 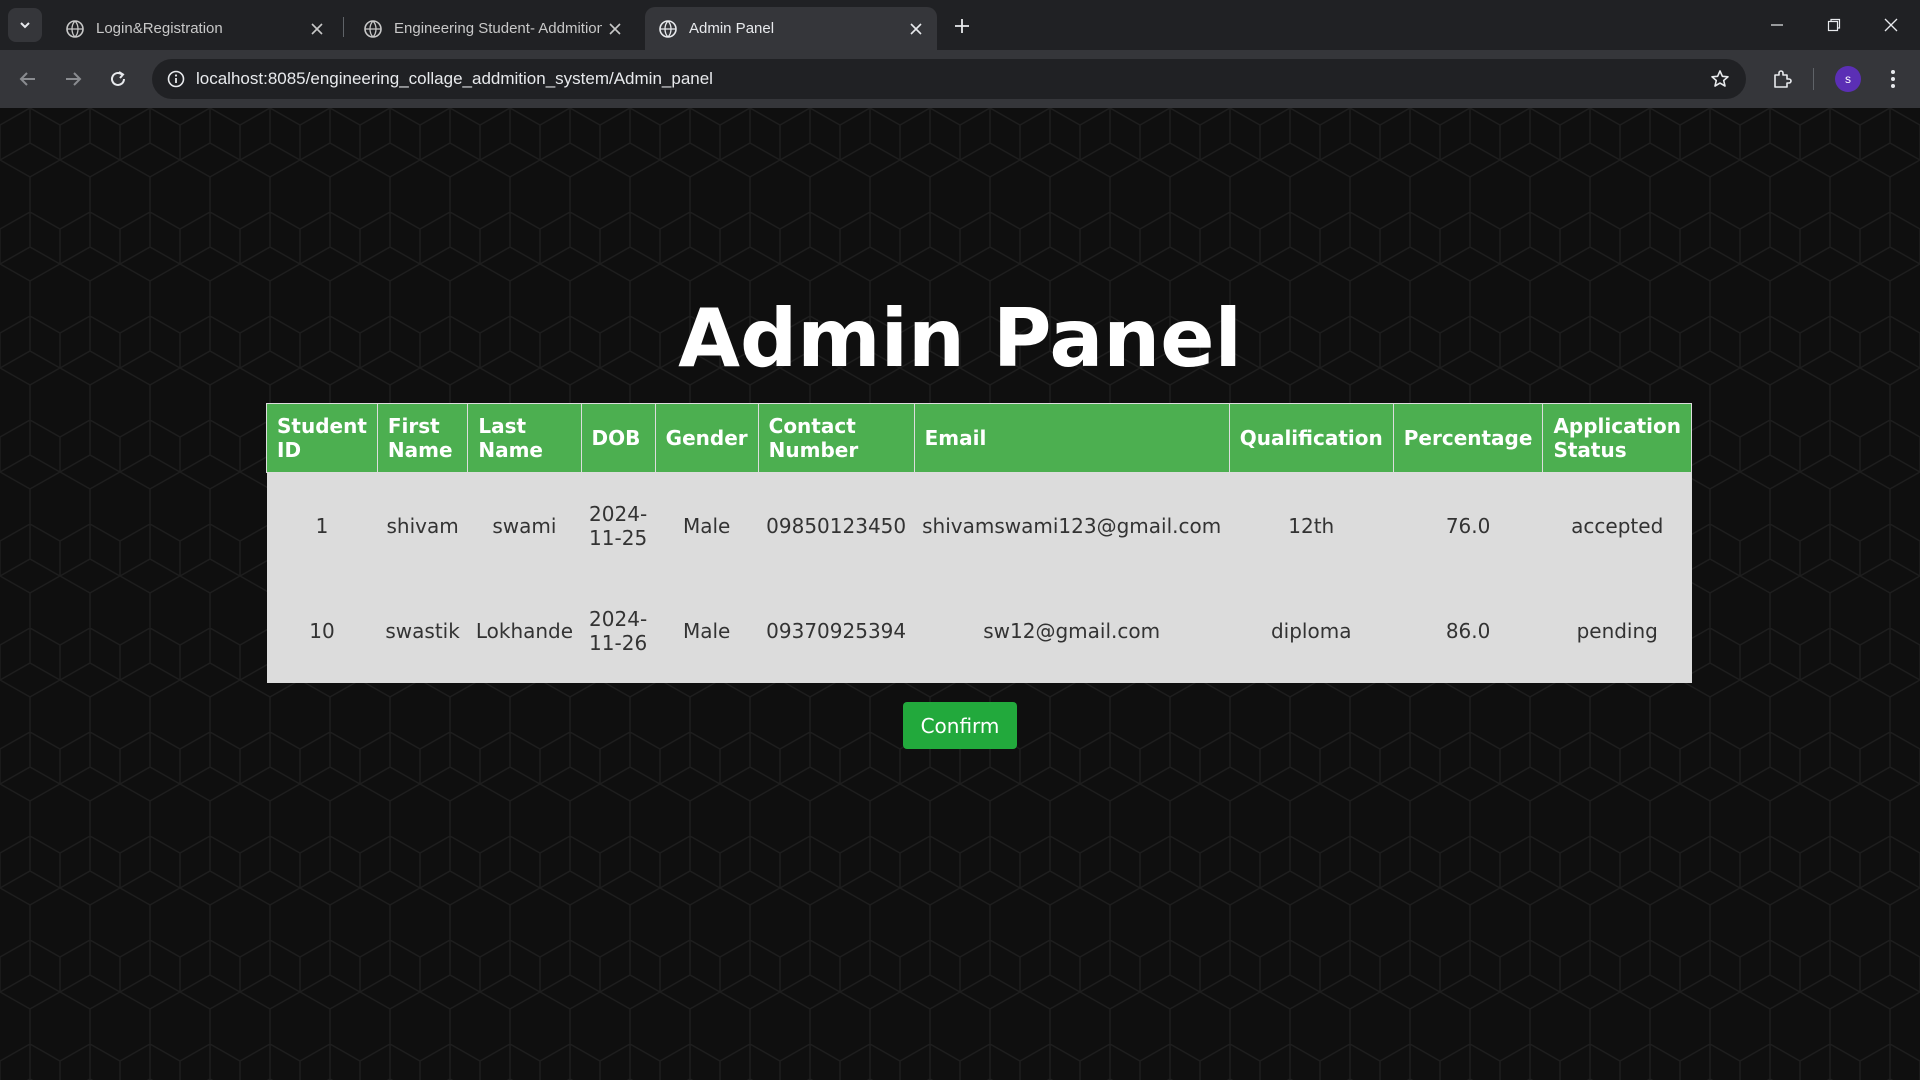 What do you see at coordinates (1072, 630) in the screenshot?
I see `cell-email: sw12@gmail.com` at bounding box center [1072, 630].